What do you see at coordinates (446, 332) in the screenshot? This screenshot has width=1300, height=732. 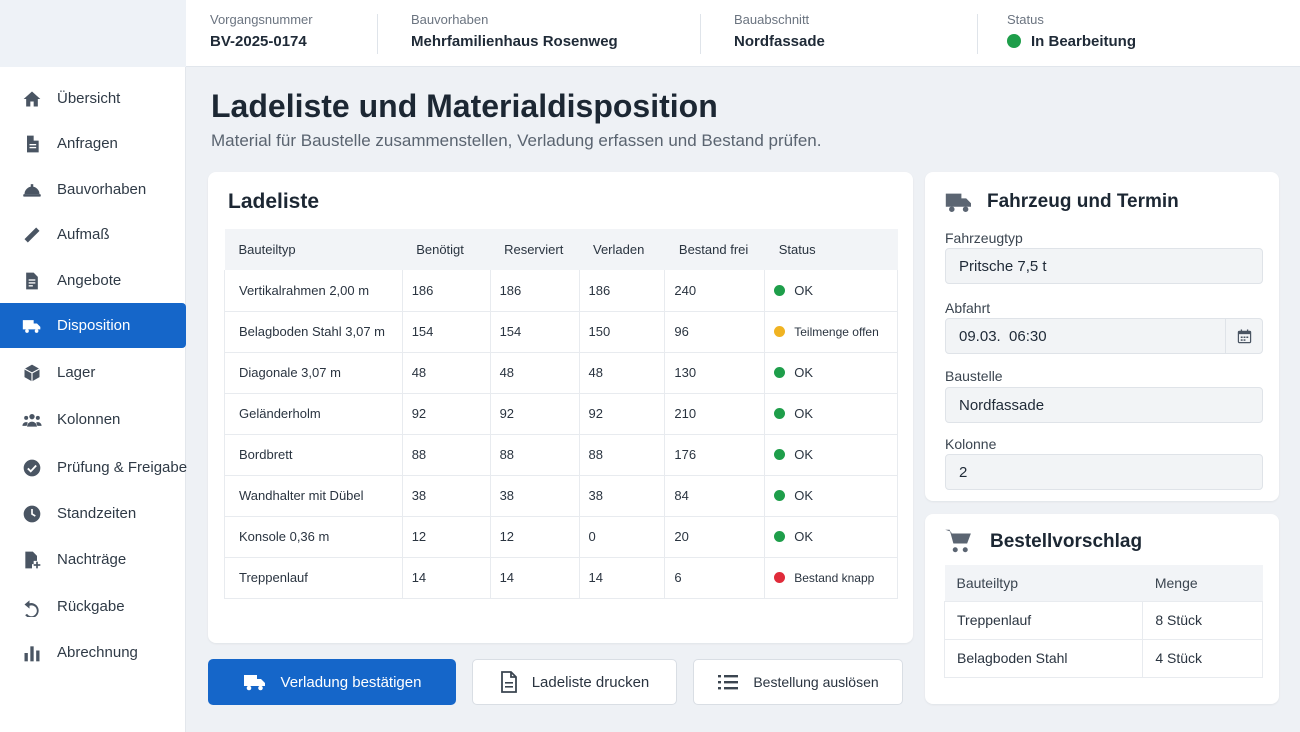 I see `cell-benoetigt: 154` at bounding box center [446, 332].